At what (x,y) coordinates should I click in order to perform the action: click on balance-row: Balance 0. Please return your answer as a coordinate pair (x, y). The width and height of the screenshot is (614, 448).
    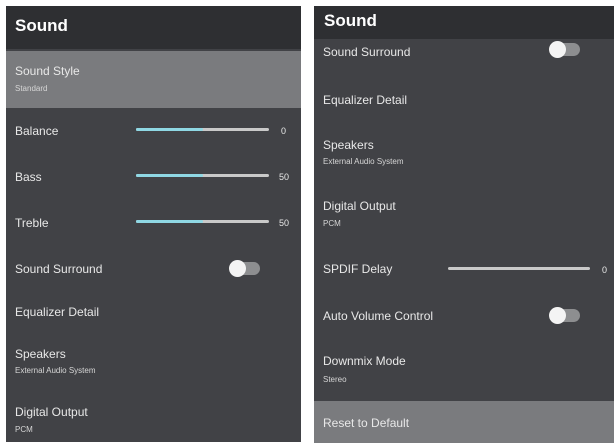
    Looking at the image, I should click on (153, 131).